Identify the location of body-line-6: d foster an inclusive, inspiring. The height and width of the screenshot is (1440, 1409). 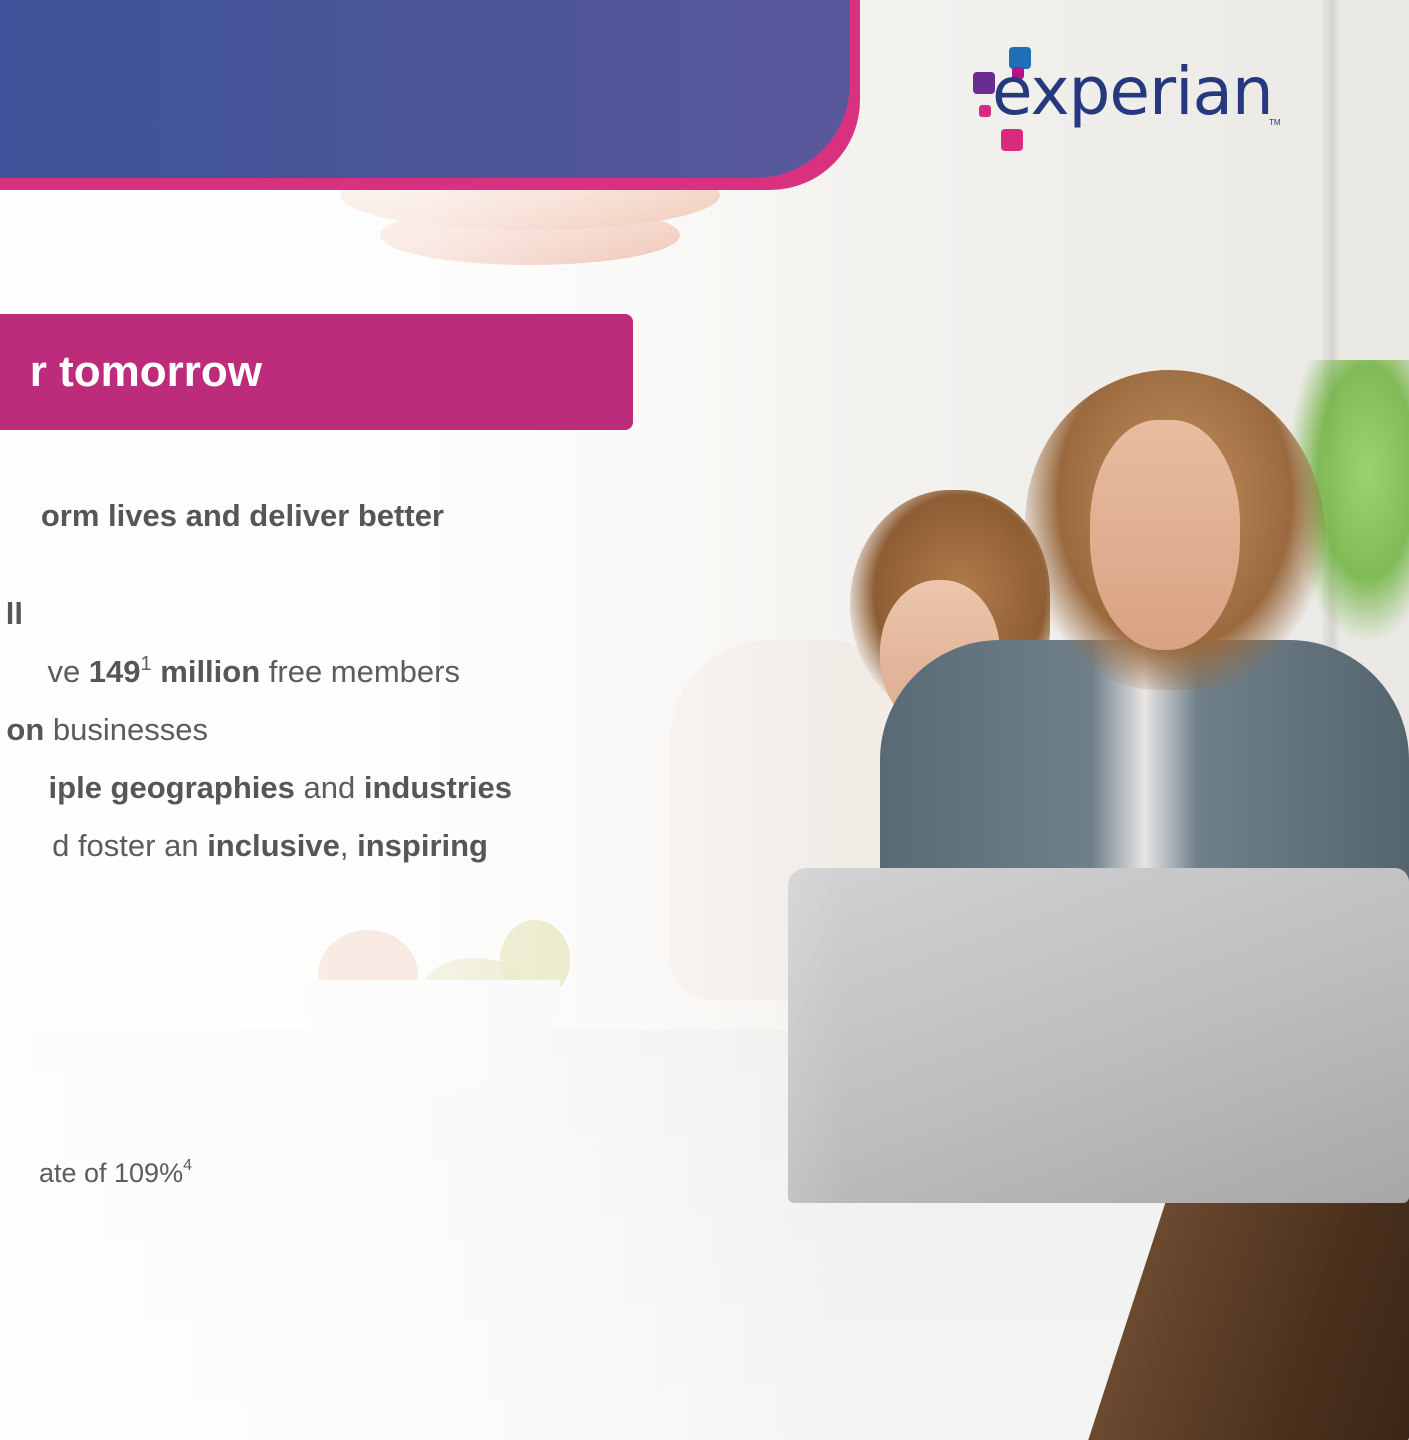
(270, 845).